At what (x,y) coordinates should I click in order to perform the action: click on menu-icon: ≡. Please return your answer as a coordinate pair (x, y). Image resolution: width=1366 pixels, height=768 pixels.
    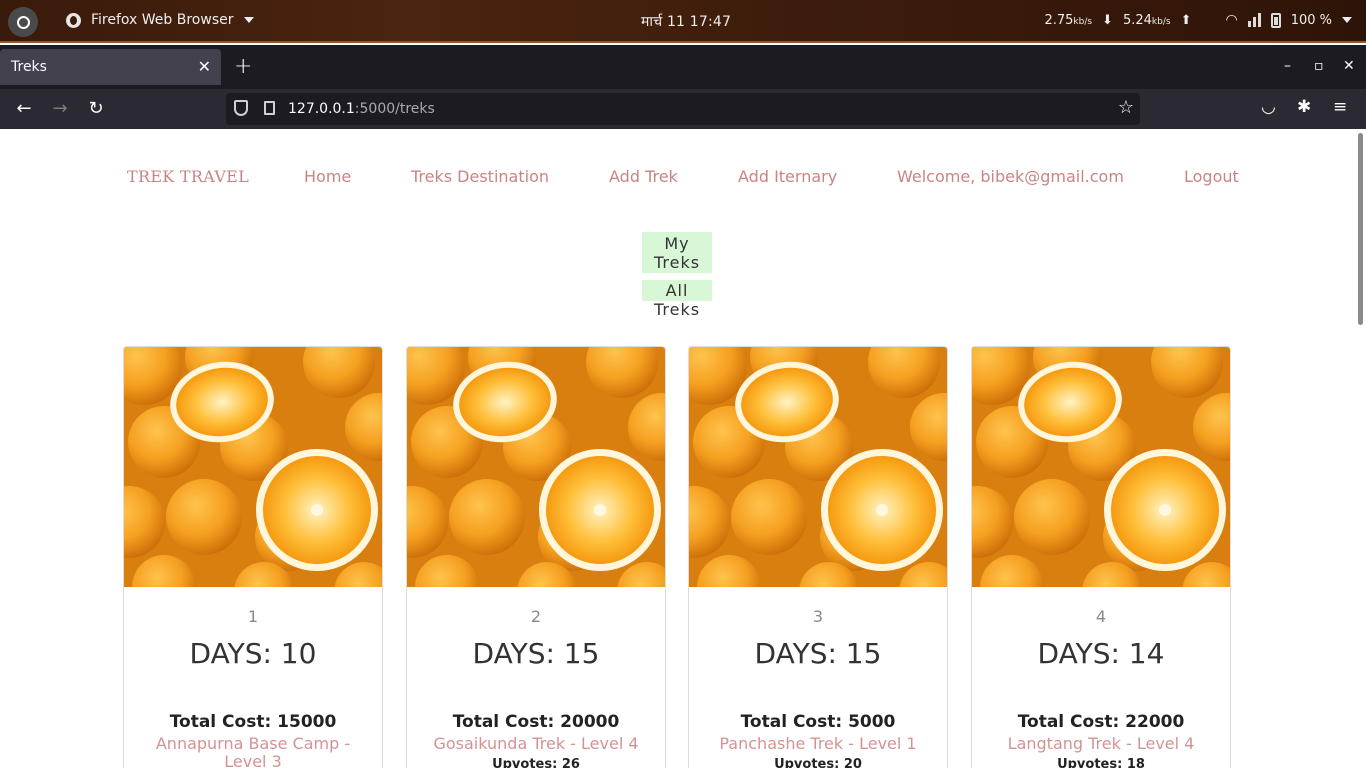
    Looking at the image, I should click on (1340, 107).